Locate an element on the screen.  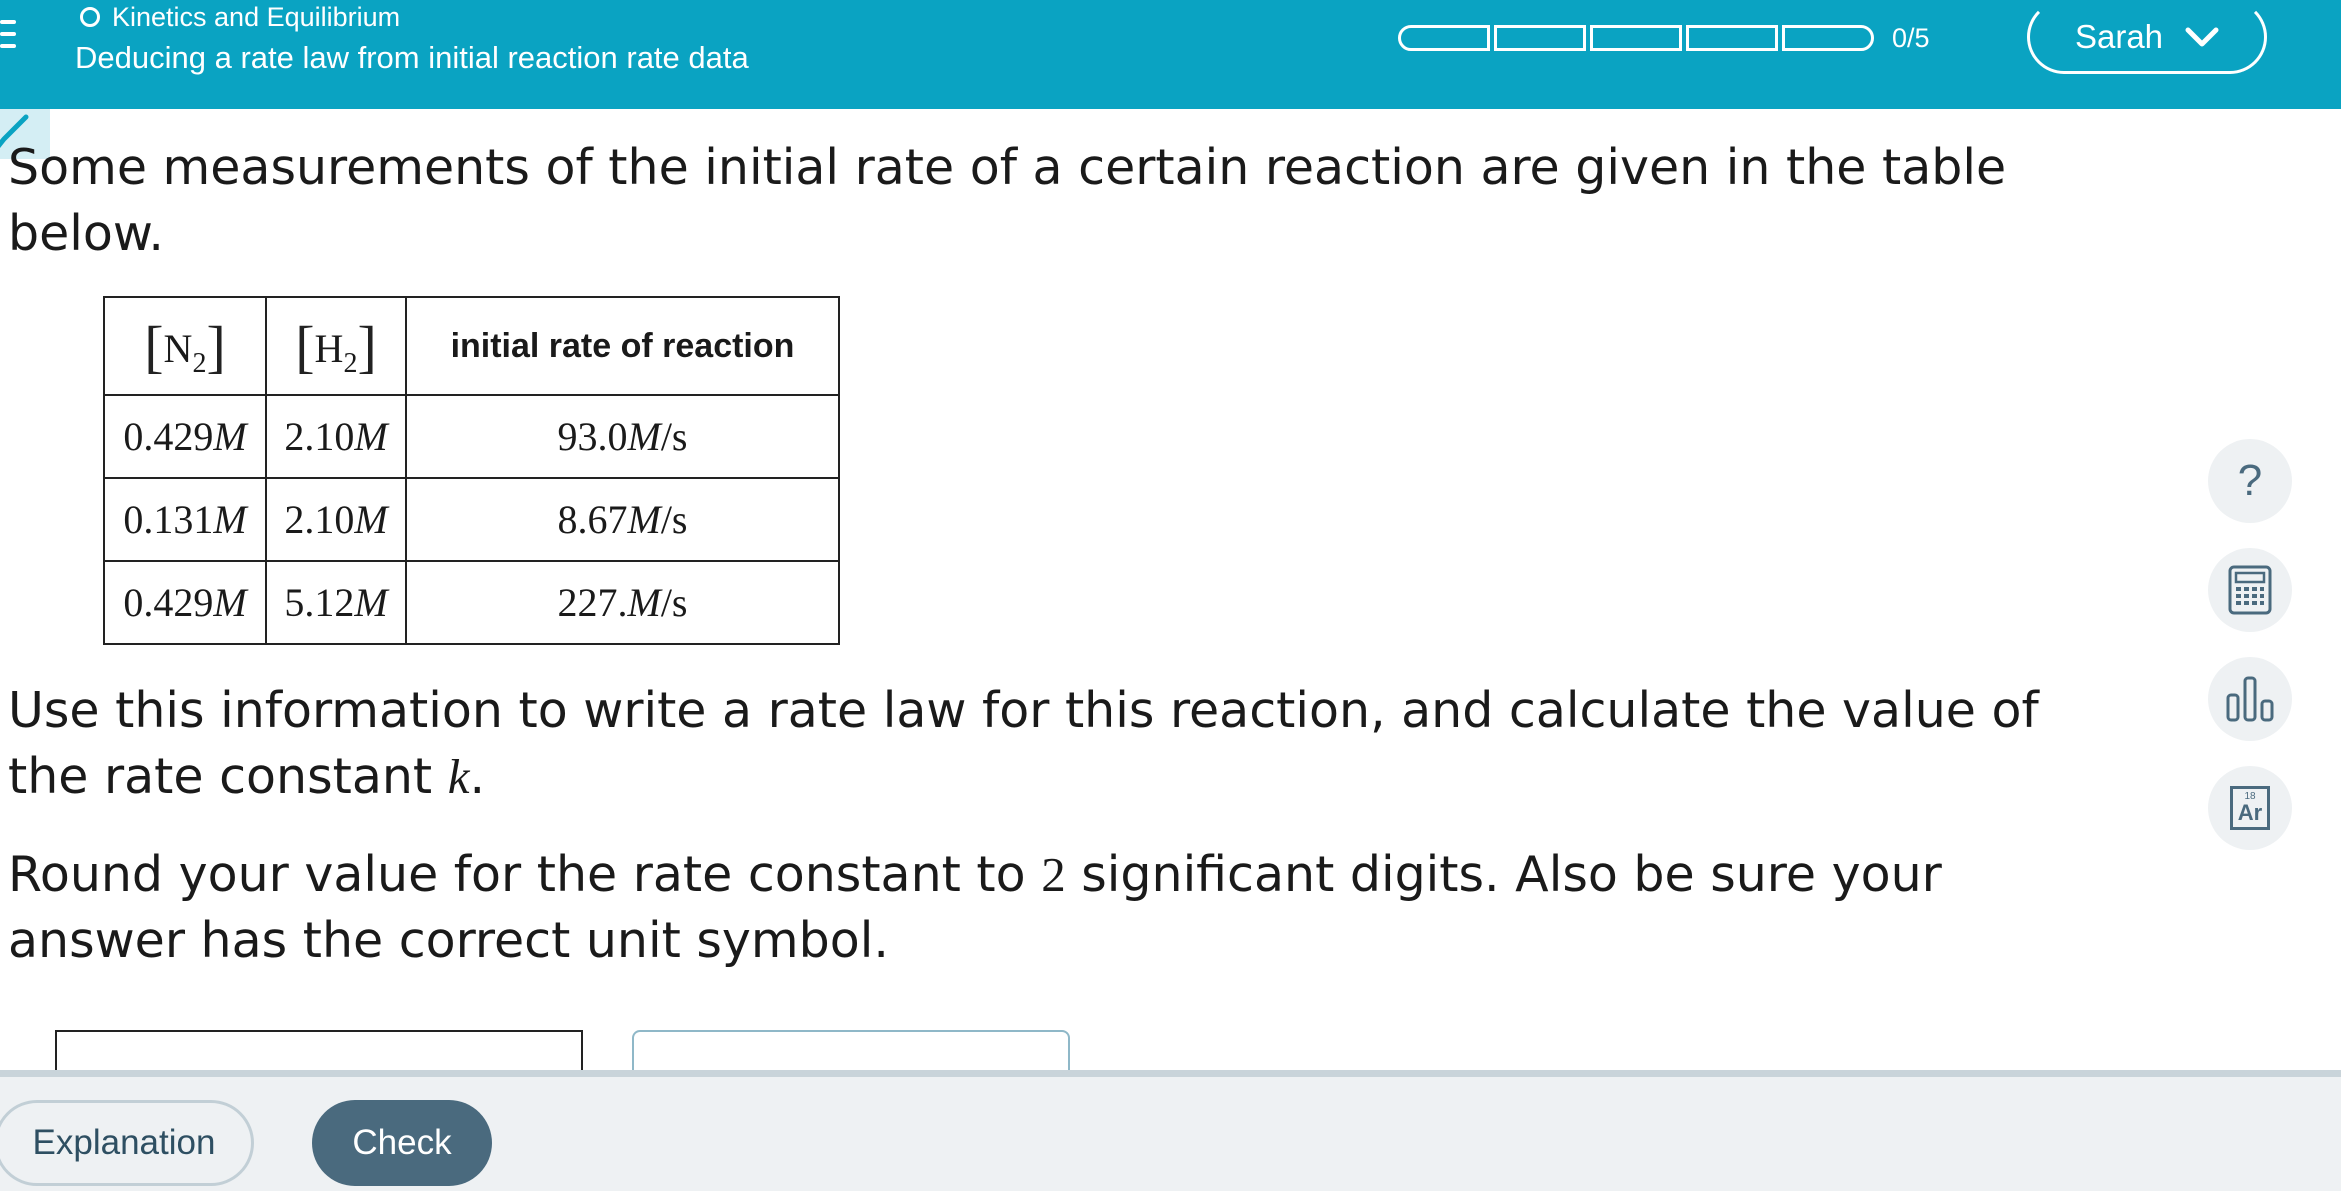
periodic-table-icon: 18 Ar is located at coordinates (2250, 808).